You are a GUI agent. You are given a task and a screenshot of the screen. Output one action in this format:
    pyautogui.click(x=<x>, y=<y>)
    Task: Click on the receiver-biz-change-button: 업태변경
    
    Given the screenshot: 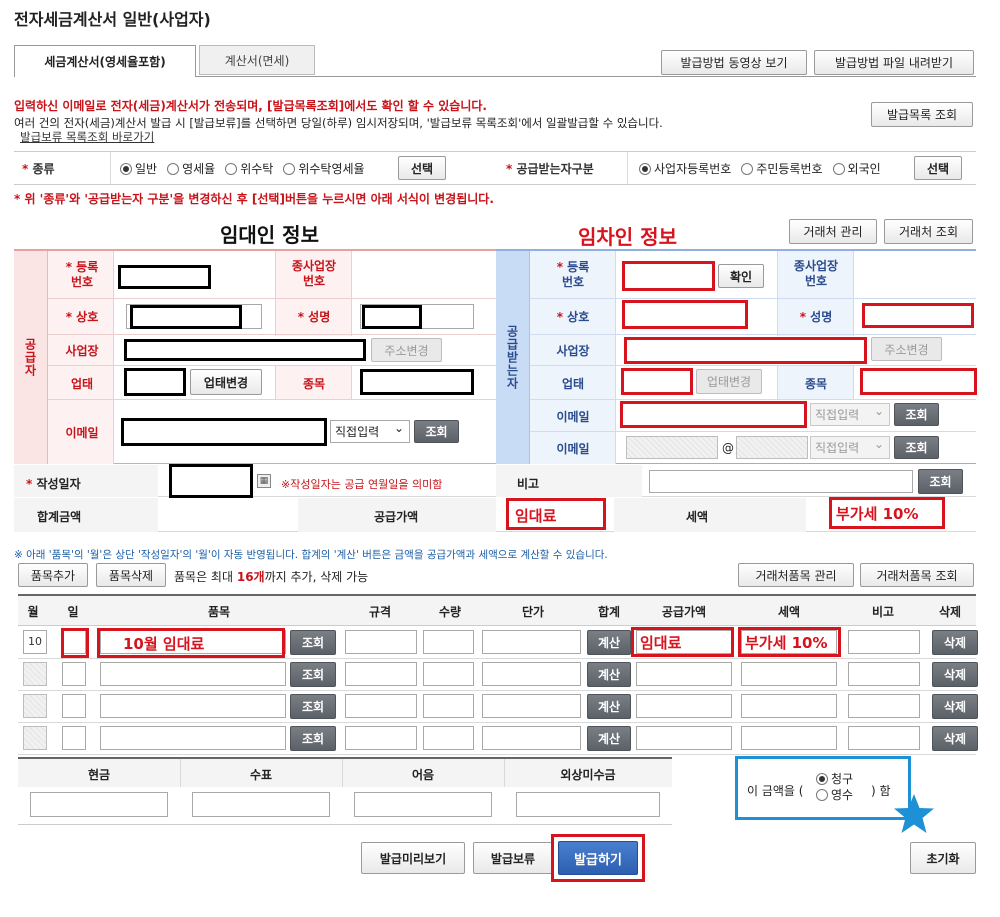 What is the action you would take?
    pyautogui.click(x=729, y=381)
    